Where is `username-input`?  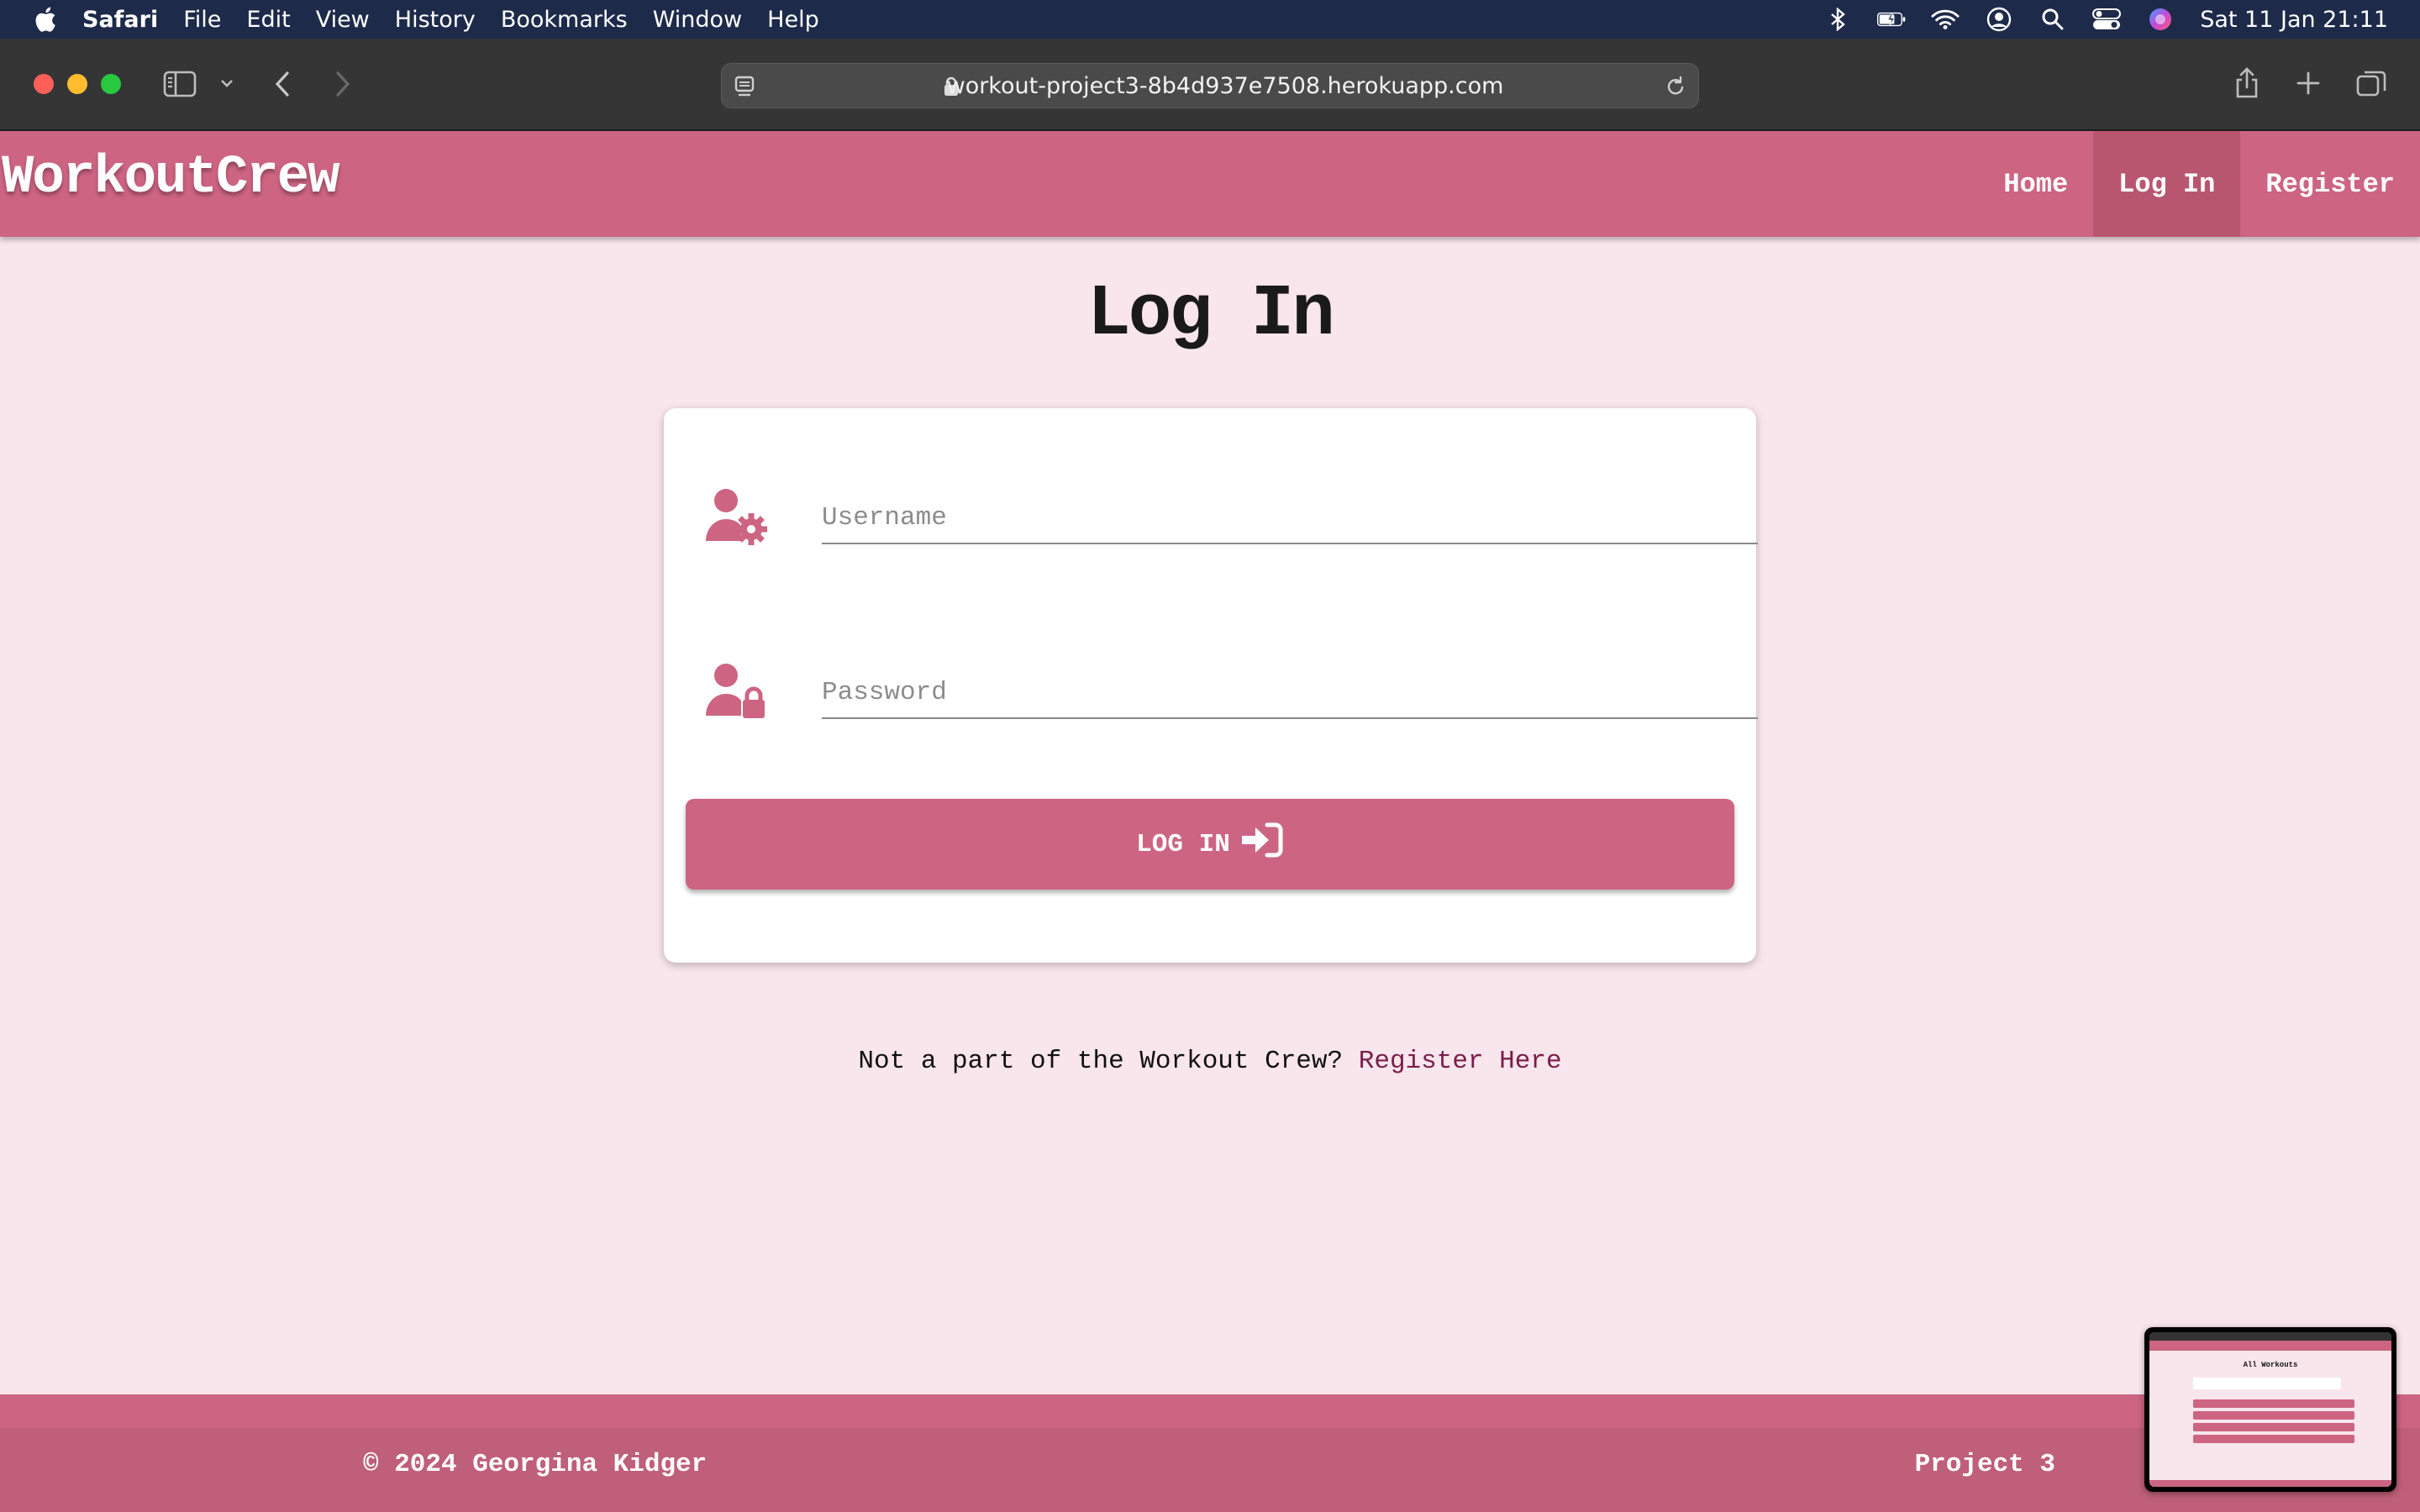 username-input is located at coordinates (1290, 518).